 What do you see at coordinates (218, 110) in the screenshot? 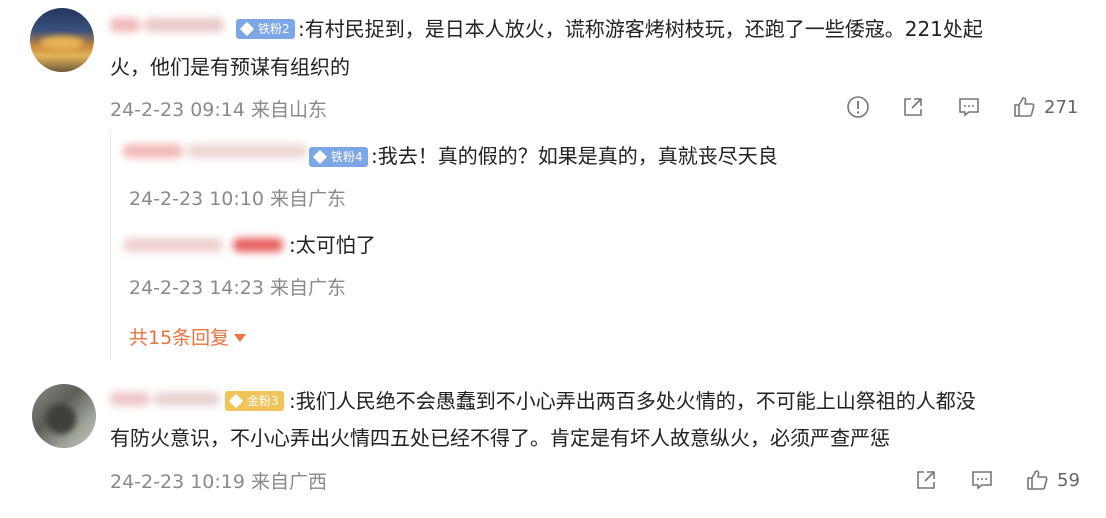
I see `comment-timestamp-location: 24-2-23 09:14 来自山东` at bounding box center [218, 110].